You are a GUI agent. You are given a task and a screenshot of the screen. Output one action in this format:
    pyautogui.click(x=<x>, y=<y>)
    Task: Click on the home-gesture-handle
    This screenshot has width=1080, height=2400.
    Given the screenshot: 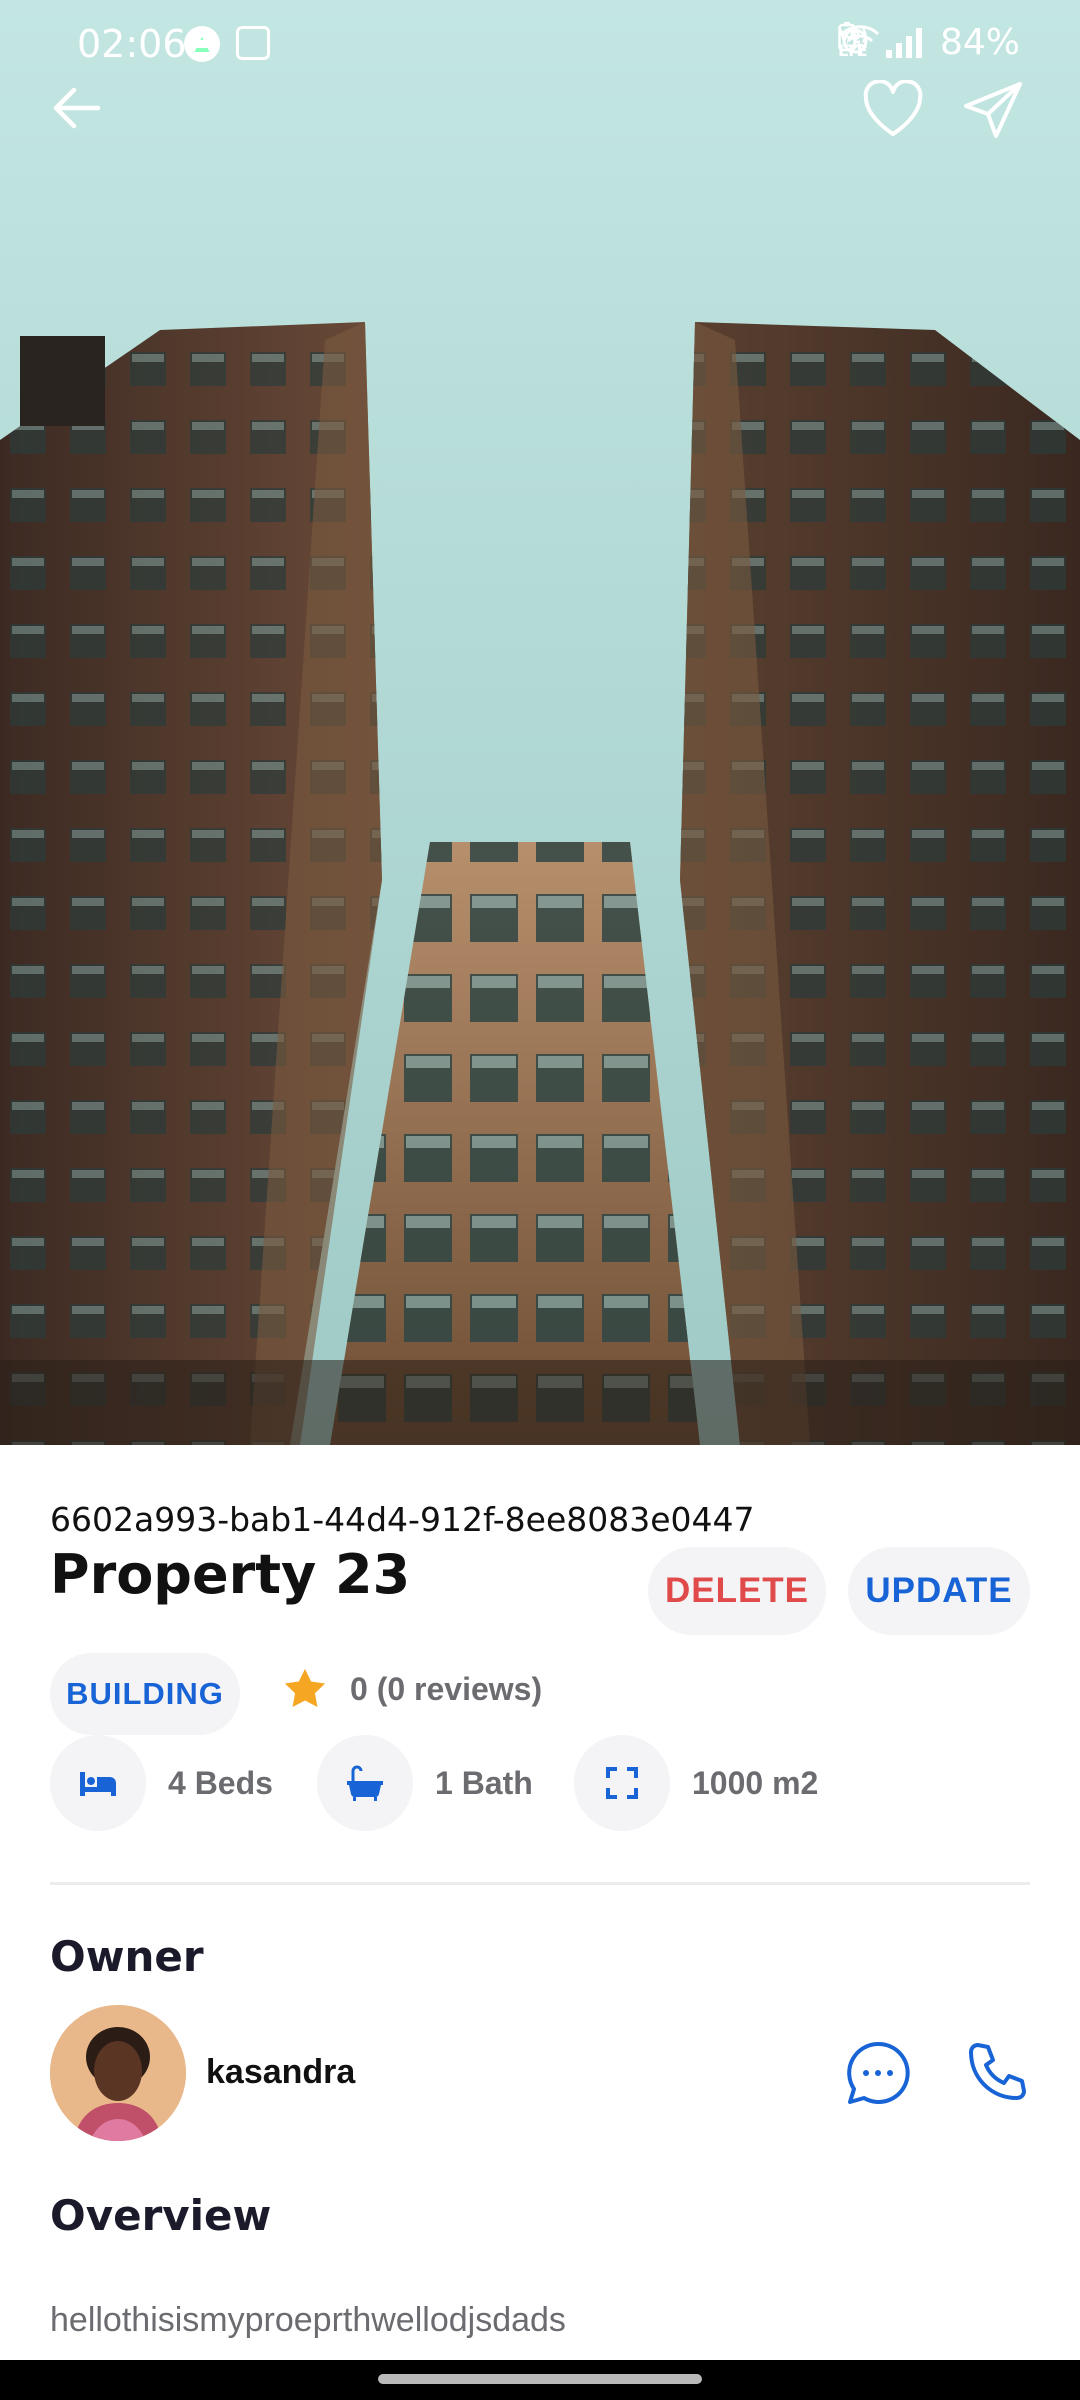 What is the action you would take?
    pyautogui.click(x=540, y=2379)
    